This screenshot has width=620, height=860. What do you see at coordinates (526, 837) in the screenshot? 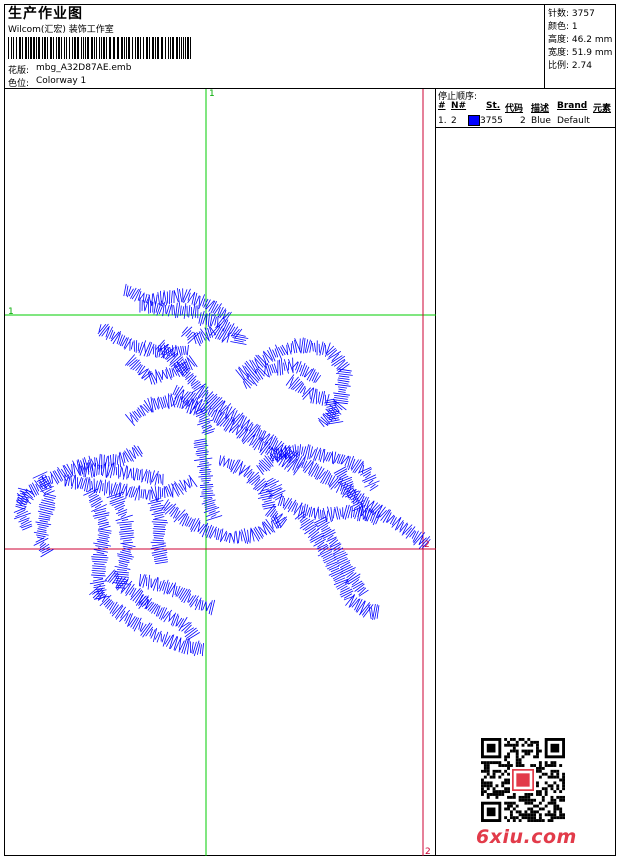
I see `site-logo: 6xiu.com` at bounding box center [526, 837].